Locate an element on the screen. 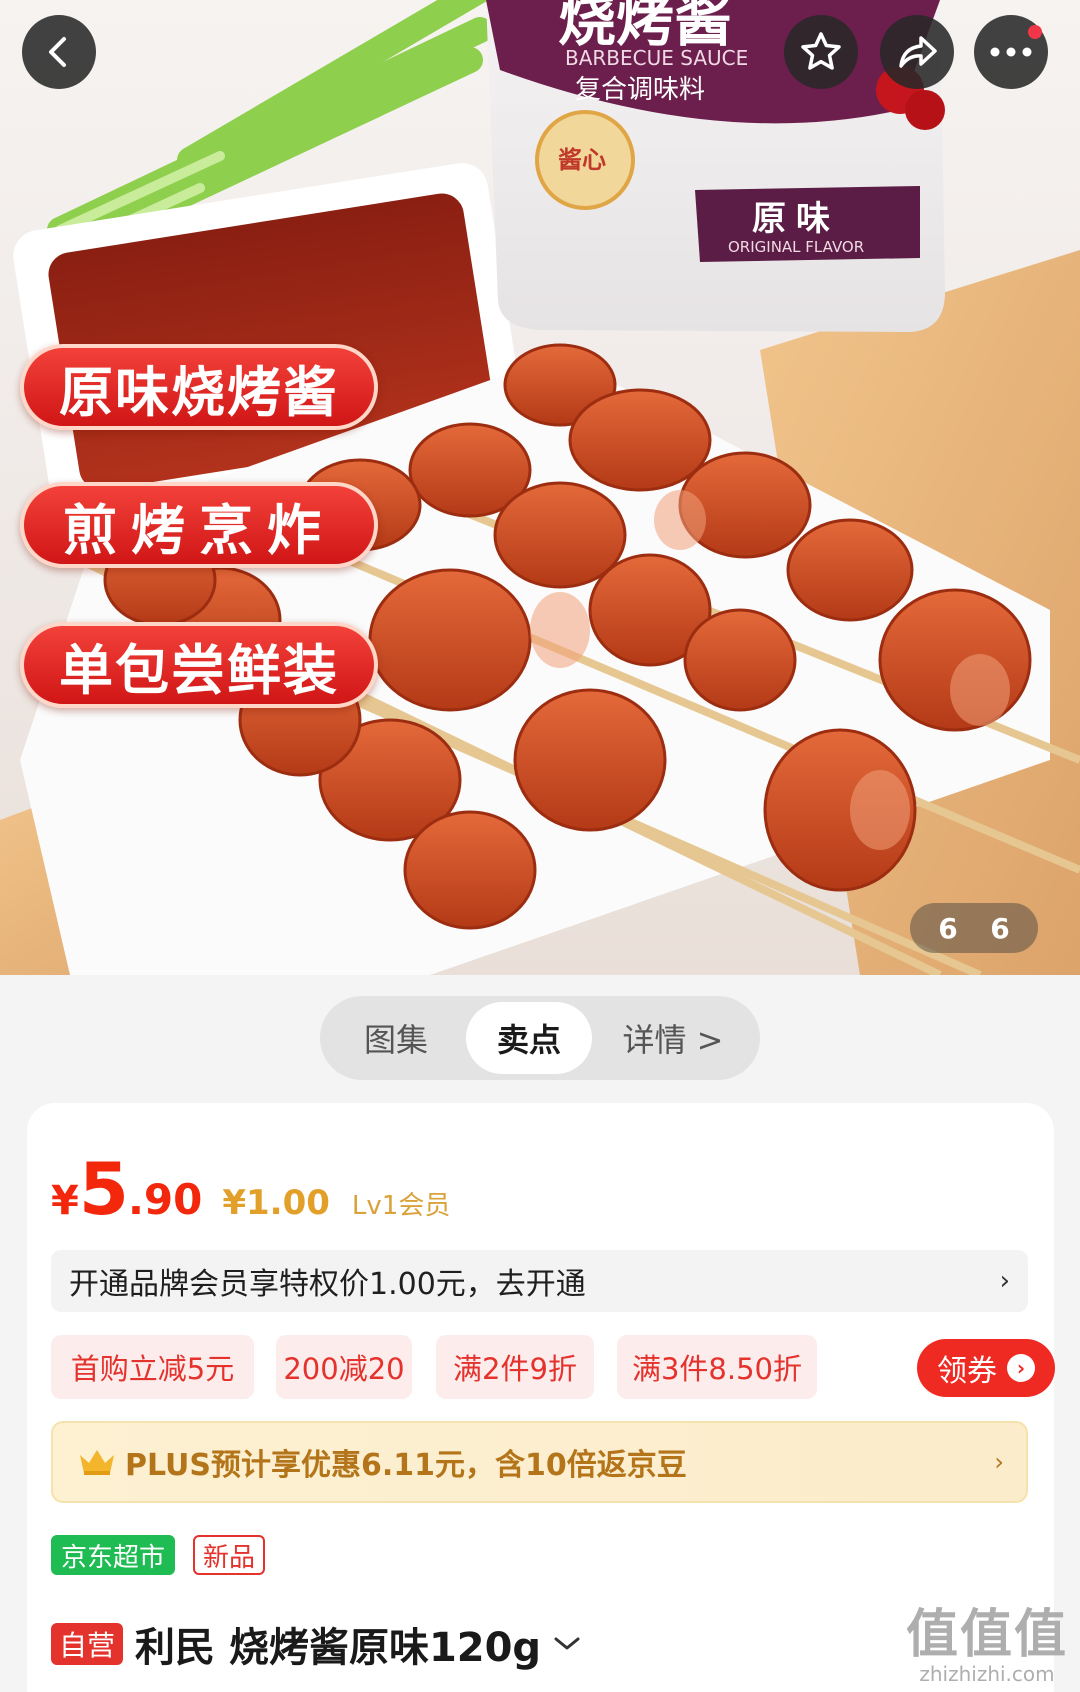 This screenshot has width=1080, height=1692. favorite-button is located at coordinates (821, 52).